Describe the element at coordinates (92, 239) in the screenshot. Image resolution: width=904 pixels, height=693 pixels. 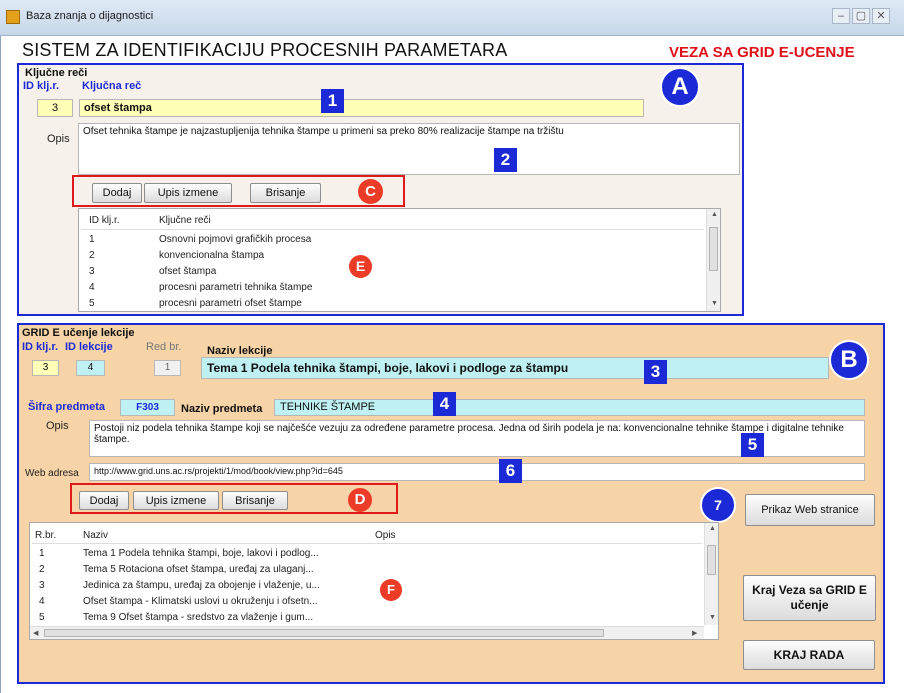
I see `list-item: 1` at that location.